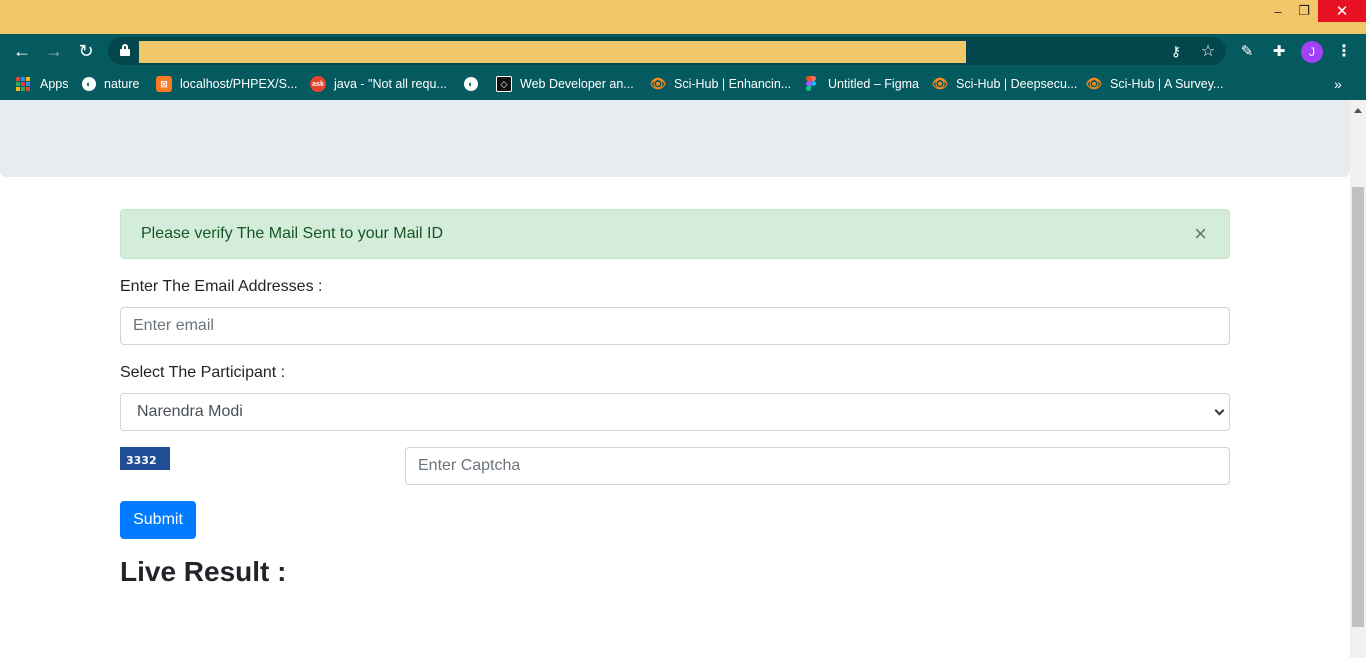  Describe the element at coordinates (1344, 51) in the screenshot. I see `browser-menu-icon: ⋮` at that location.